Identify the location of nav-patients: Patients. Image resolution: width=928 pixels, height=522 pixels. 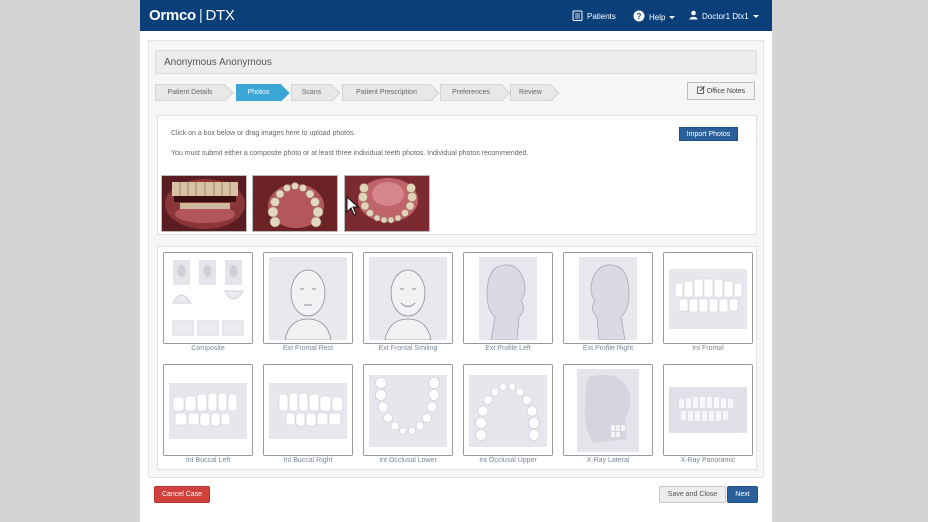
(594, 16).